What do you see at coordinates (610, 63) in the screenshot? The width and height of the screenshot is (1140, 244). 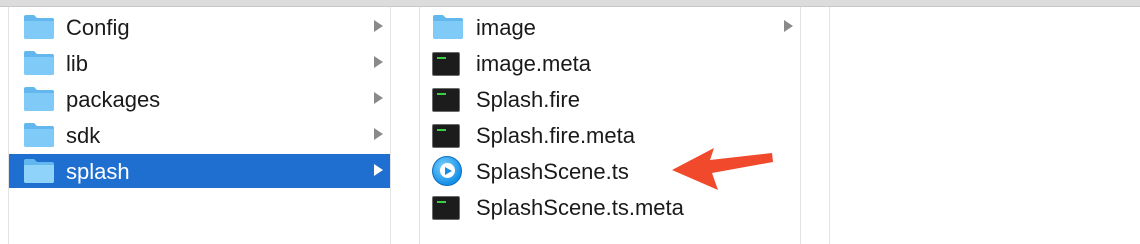 I see `list-item-image-meta: image.meta` at bounding box center [610, 63].